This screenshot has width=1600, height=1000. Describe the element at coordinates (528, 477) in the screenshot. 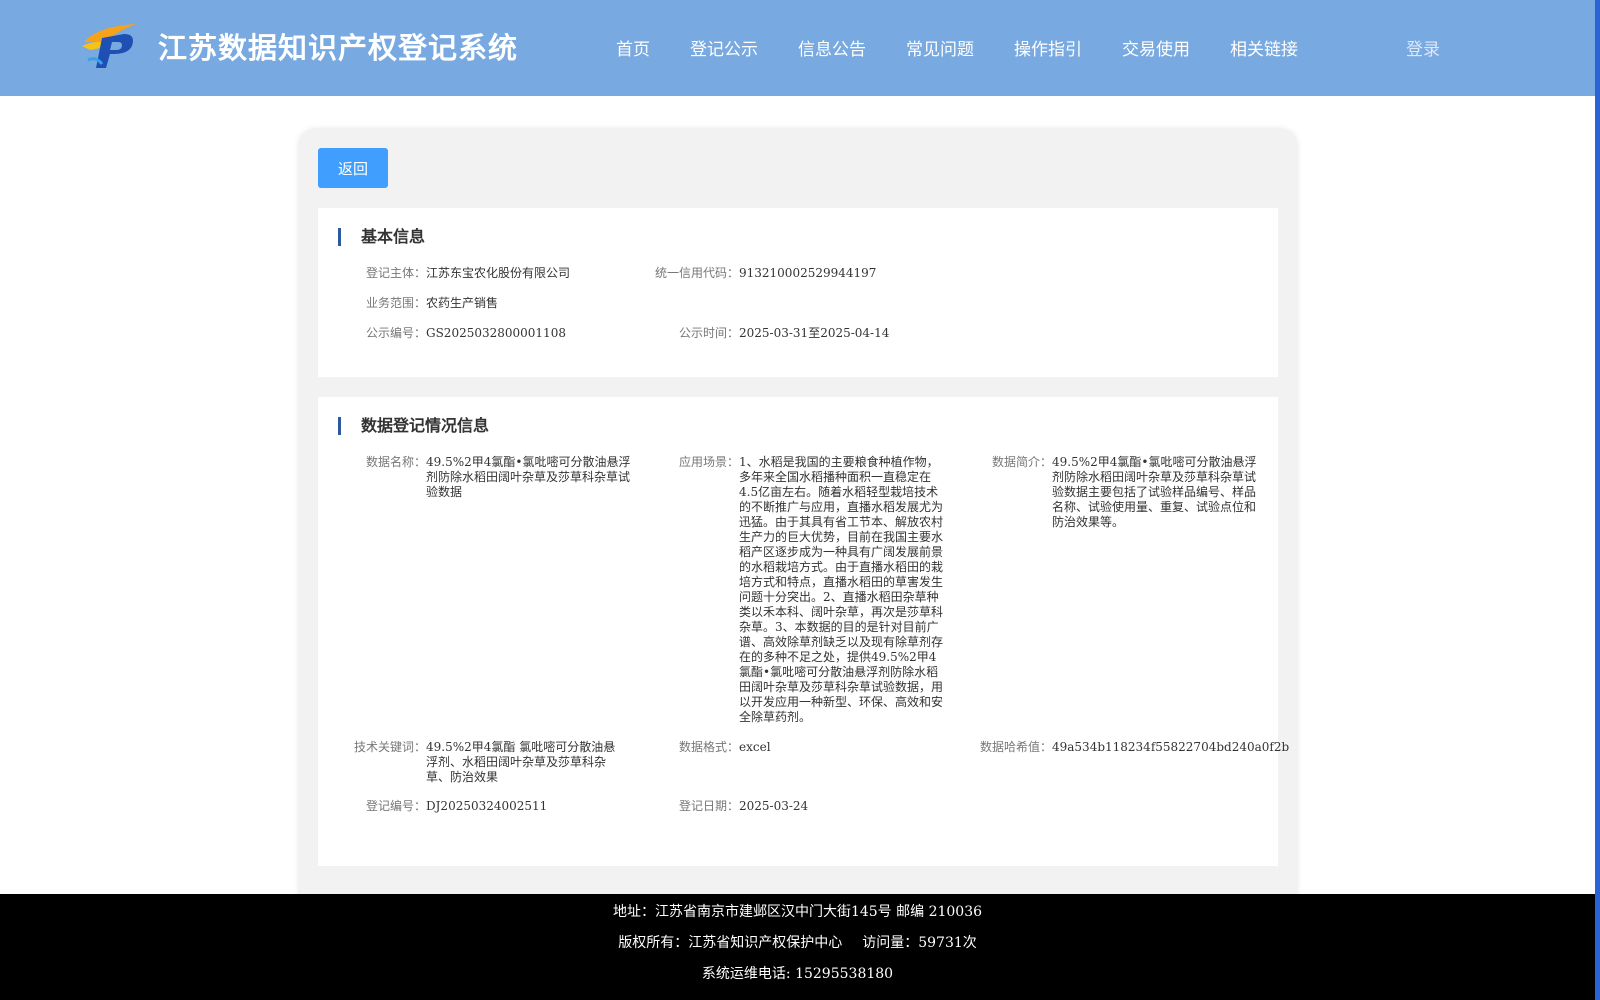

I see `data-name-value: 49.5%2甲4氯酯•氯吡嘧可分散油悬浮剂防除水稻田阔叶杂草及莎草科杂草试验数据` at that location.